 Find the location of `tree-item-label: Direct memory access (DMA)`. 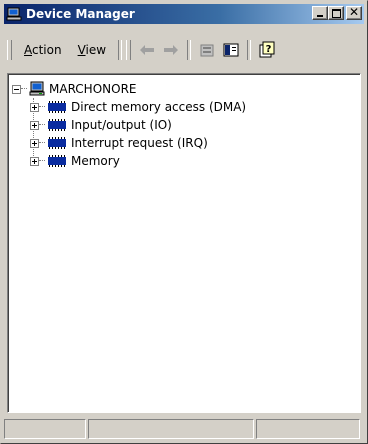

tree-item-label: Direct memory access (DMA) is located at coordinates (159, 107).